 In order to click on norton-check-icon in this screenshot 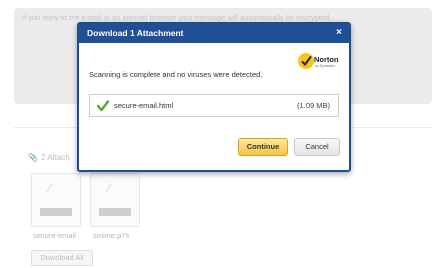, I will do `click(306, 61)`.